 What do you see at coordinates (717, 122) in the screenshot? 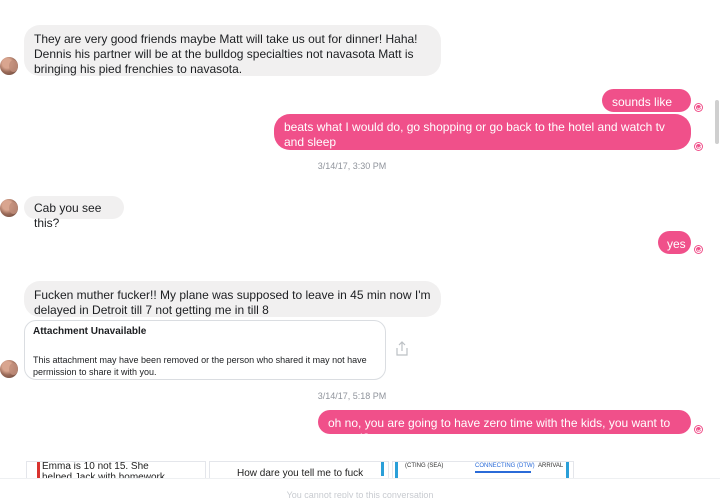
I see `scrollbar-thumb` at bounding box center [717, 122].